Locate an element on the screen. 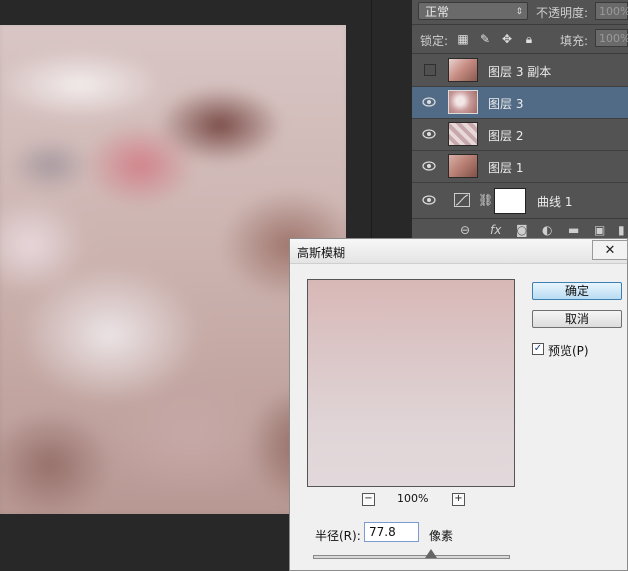 This screenshot has height=571, width=628. lock-label: 锁定: is located at coordinates (434, 41).